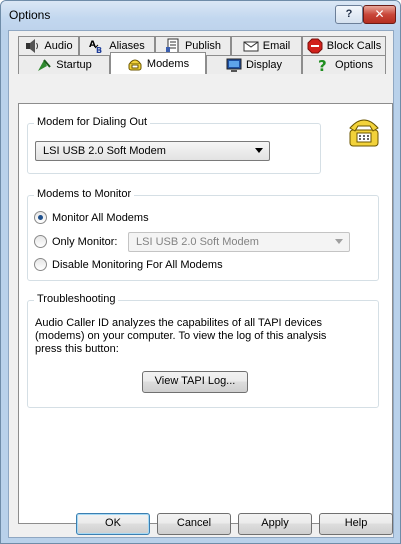 This screenshot has height=544, width=401. What do you see at coordinates (168, 63) in the screenshot?
I see `tab-modems-label: Modems` at bounding box center [168, 63].